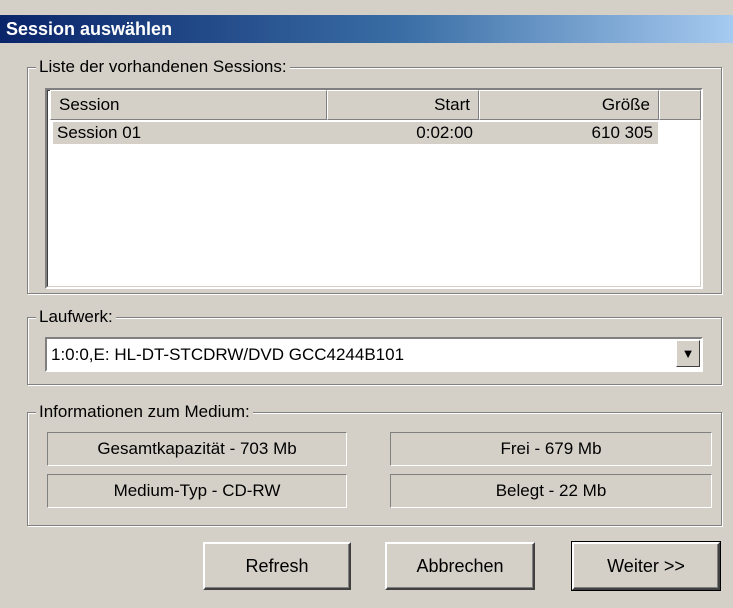  I want to click on drive-legend: Laufwerk:, so click(76, 317).